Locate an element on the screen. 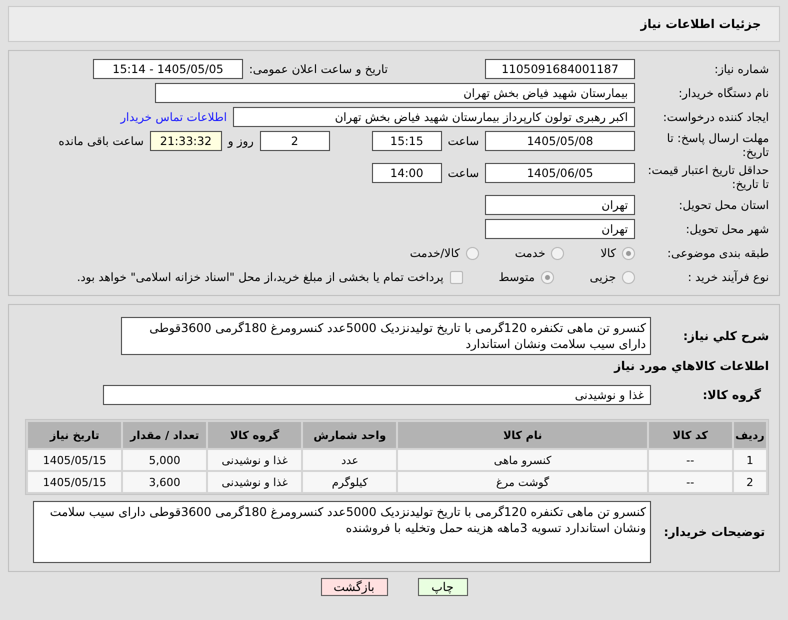  column-header: گروه کالا is located at coordinates (255, 435).